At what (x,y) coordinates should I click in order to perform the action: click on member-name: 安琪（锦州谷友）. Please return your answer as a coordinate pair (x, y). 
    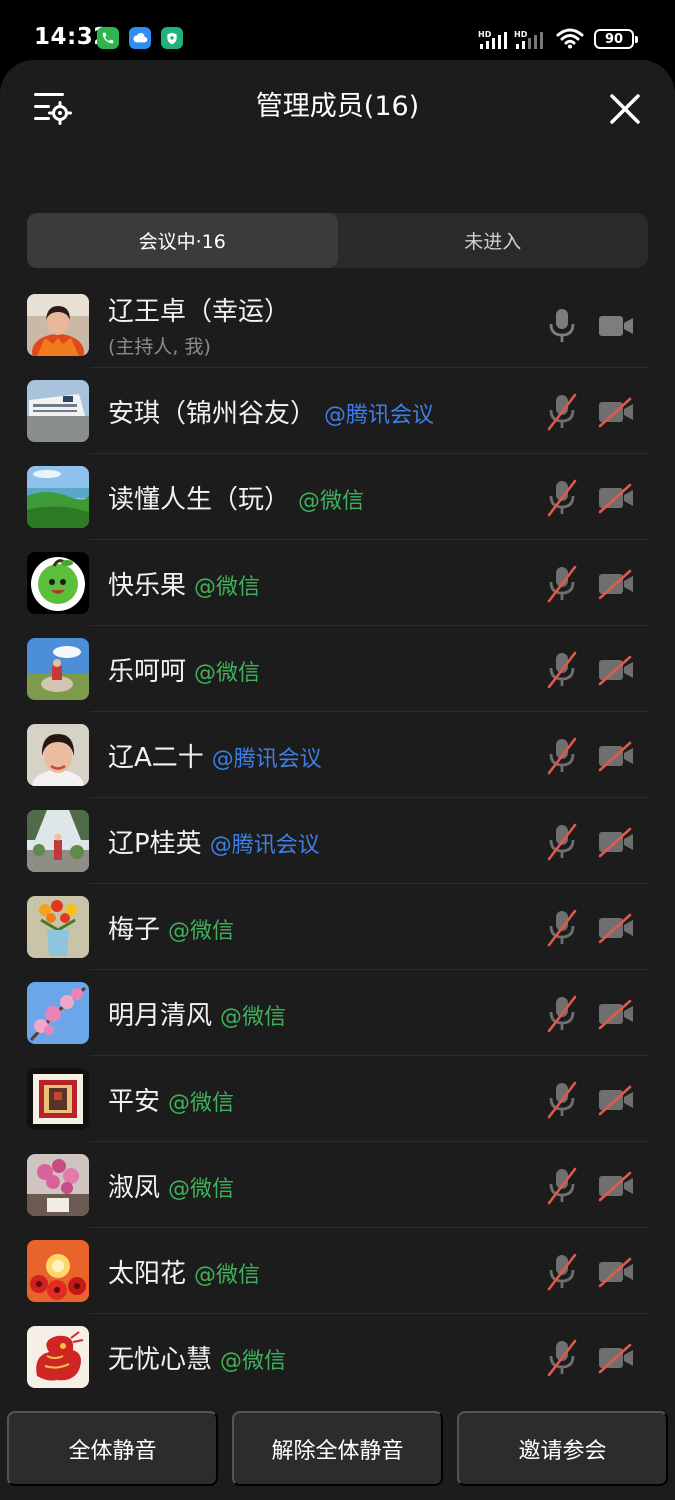
    Looking at the image, I should click on (212, 413).